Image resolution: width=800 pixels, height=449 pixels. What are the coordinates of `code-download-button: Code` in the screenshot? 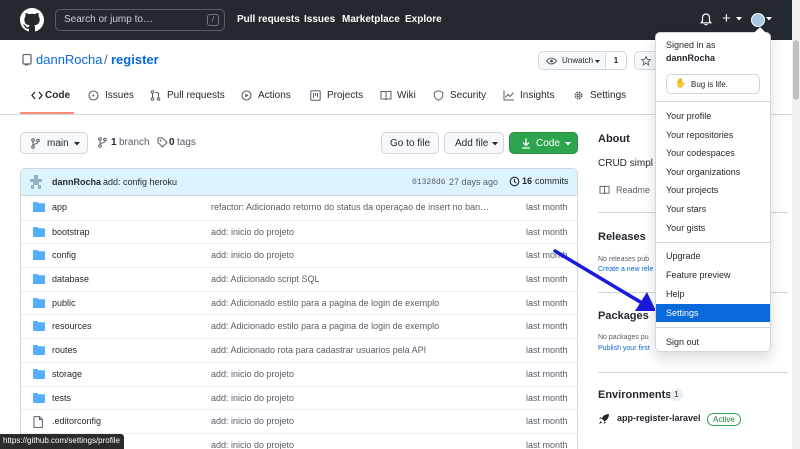 It's located at (543, 143).